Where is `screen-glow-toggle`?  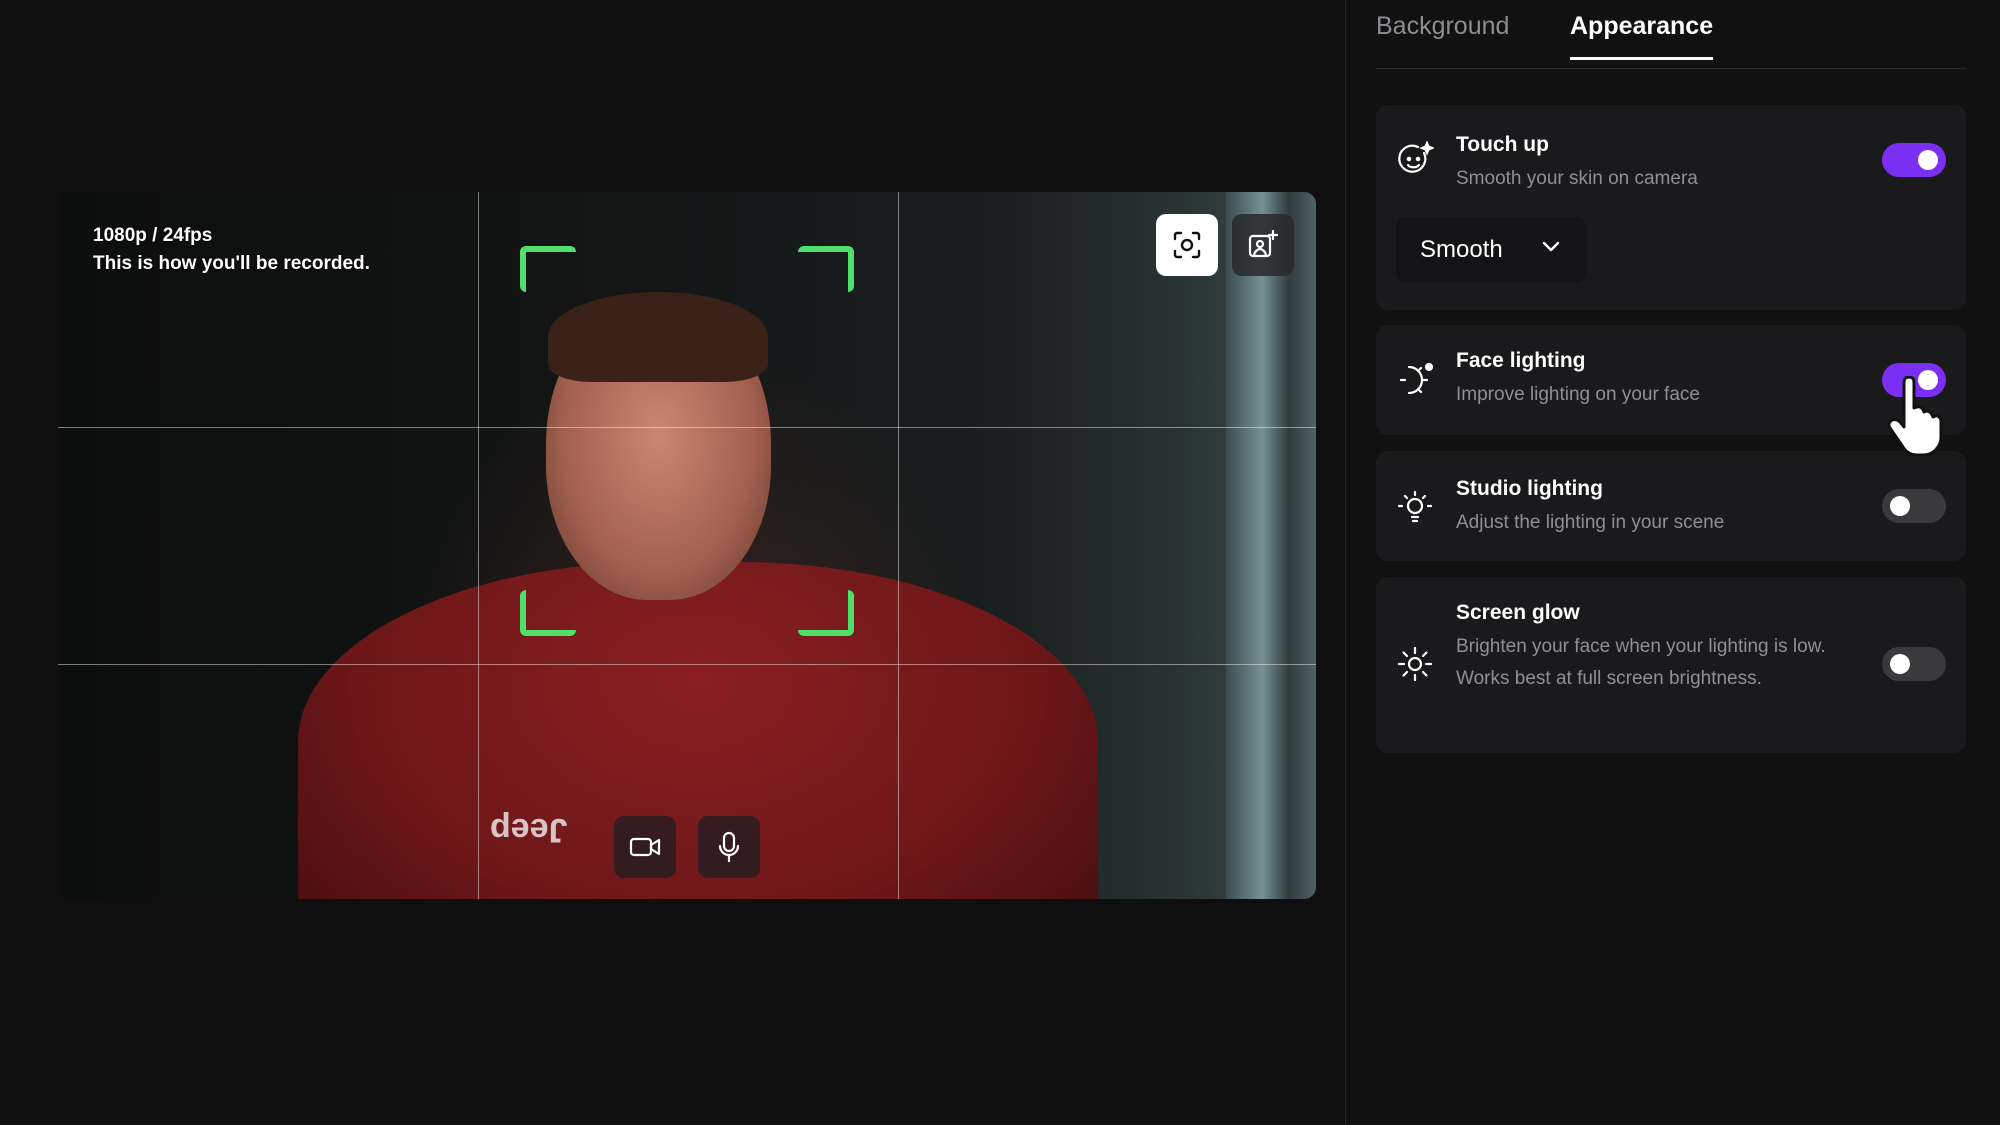
screen-glow-toggle is located at coordinates (1914, 664).